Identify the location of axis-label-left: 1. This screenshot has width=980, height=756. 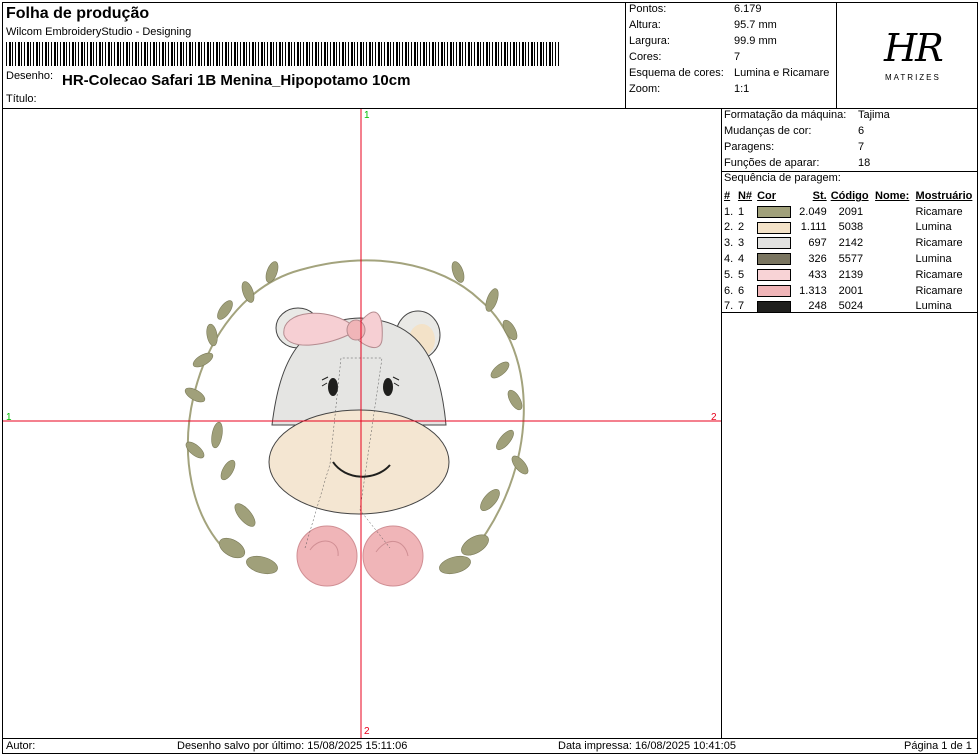
(9, 417).